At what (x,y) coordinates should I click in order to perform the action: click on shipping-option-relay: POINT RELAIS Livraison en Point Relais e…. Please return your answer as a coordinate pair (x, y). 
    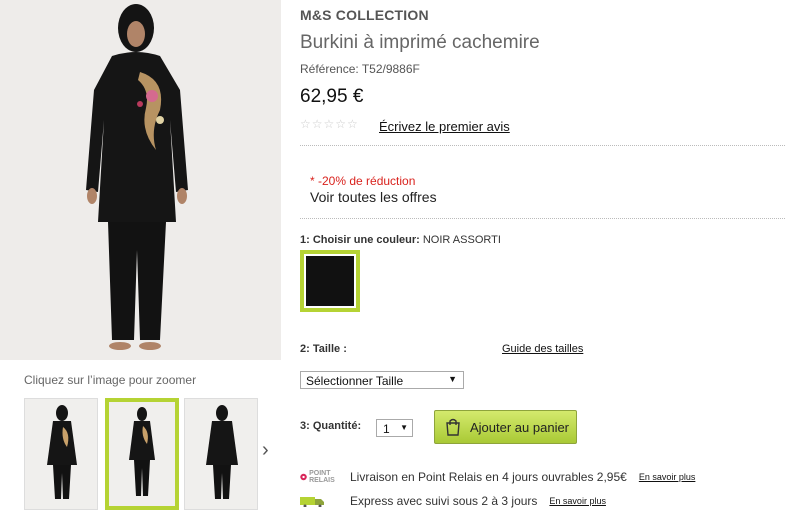
    Looking at the image, I should click on (497, 477).